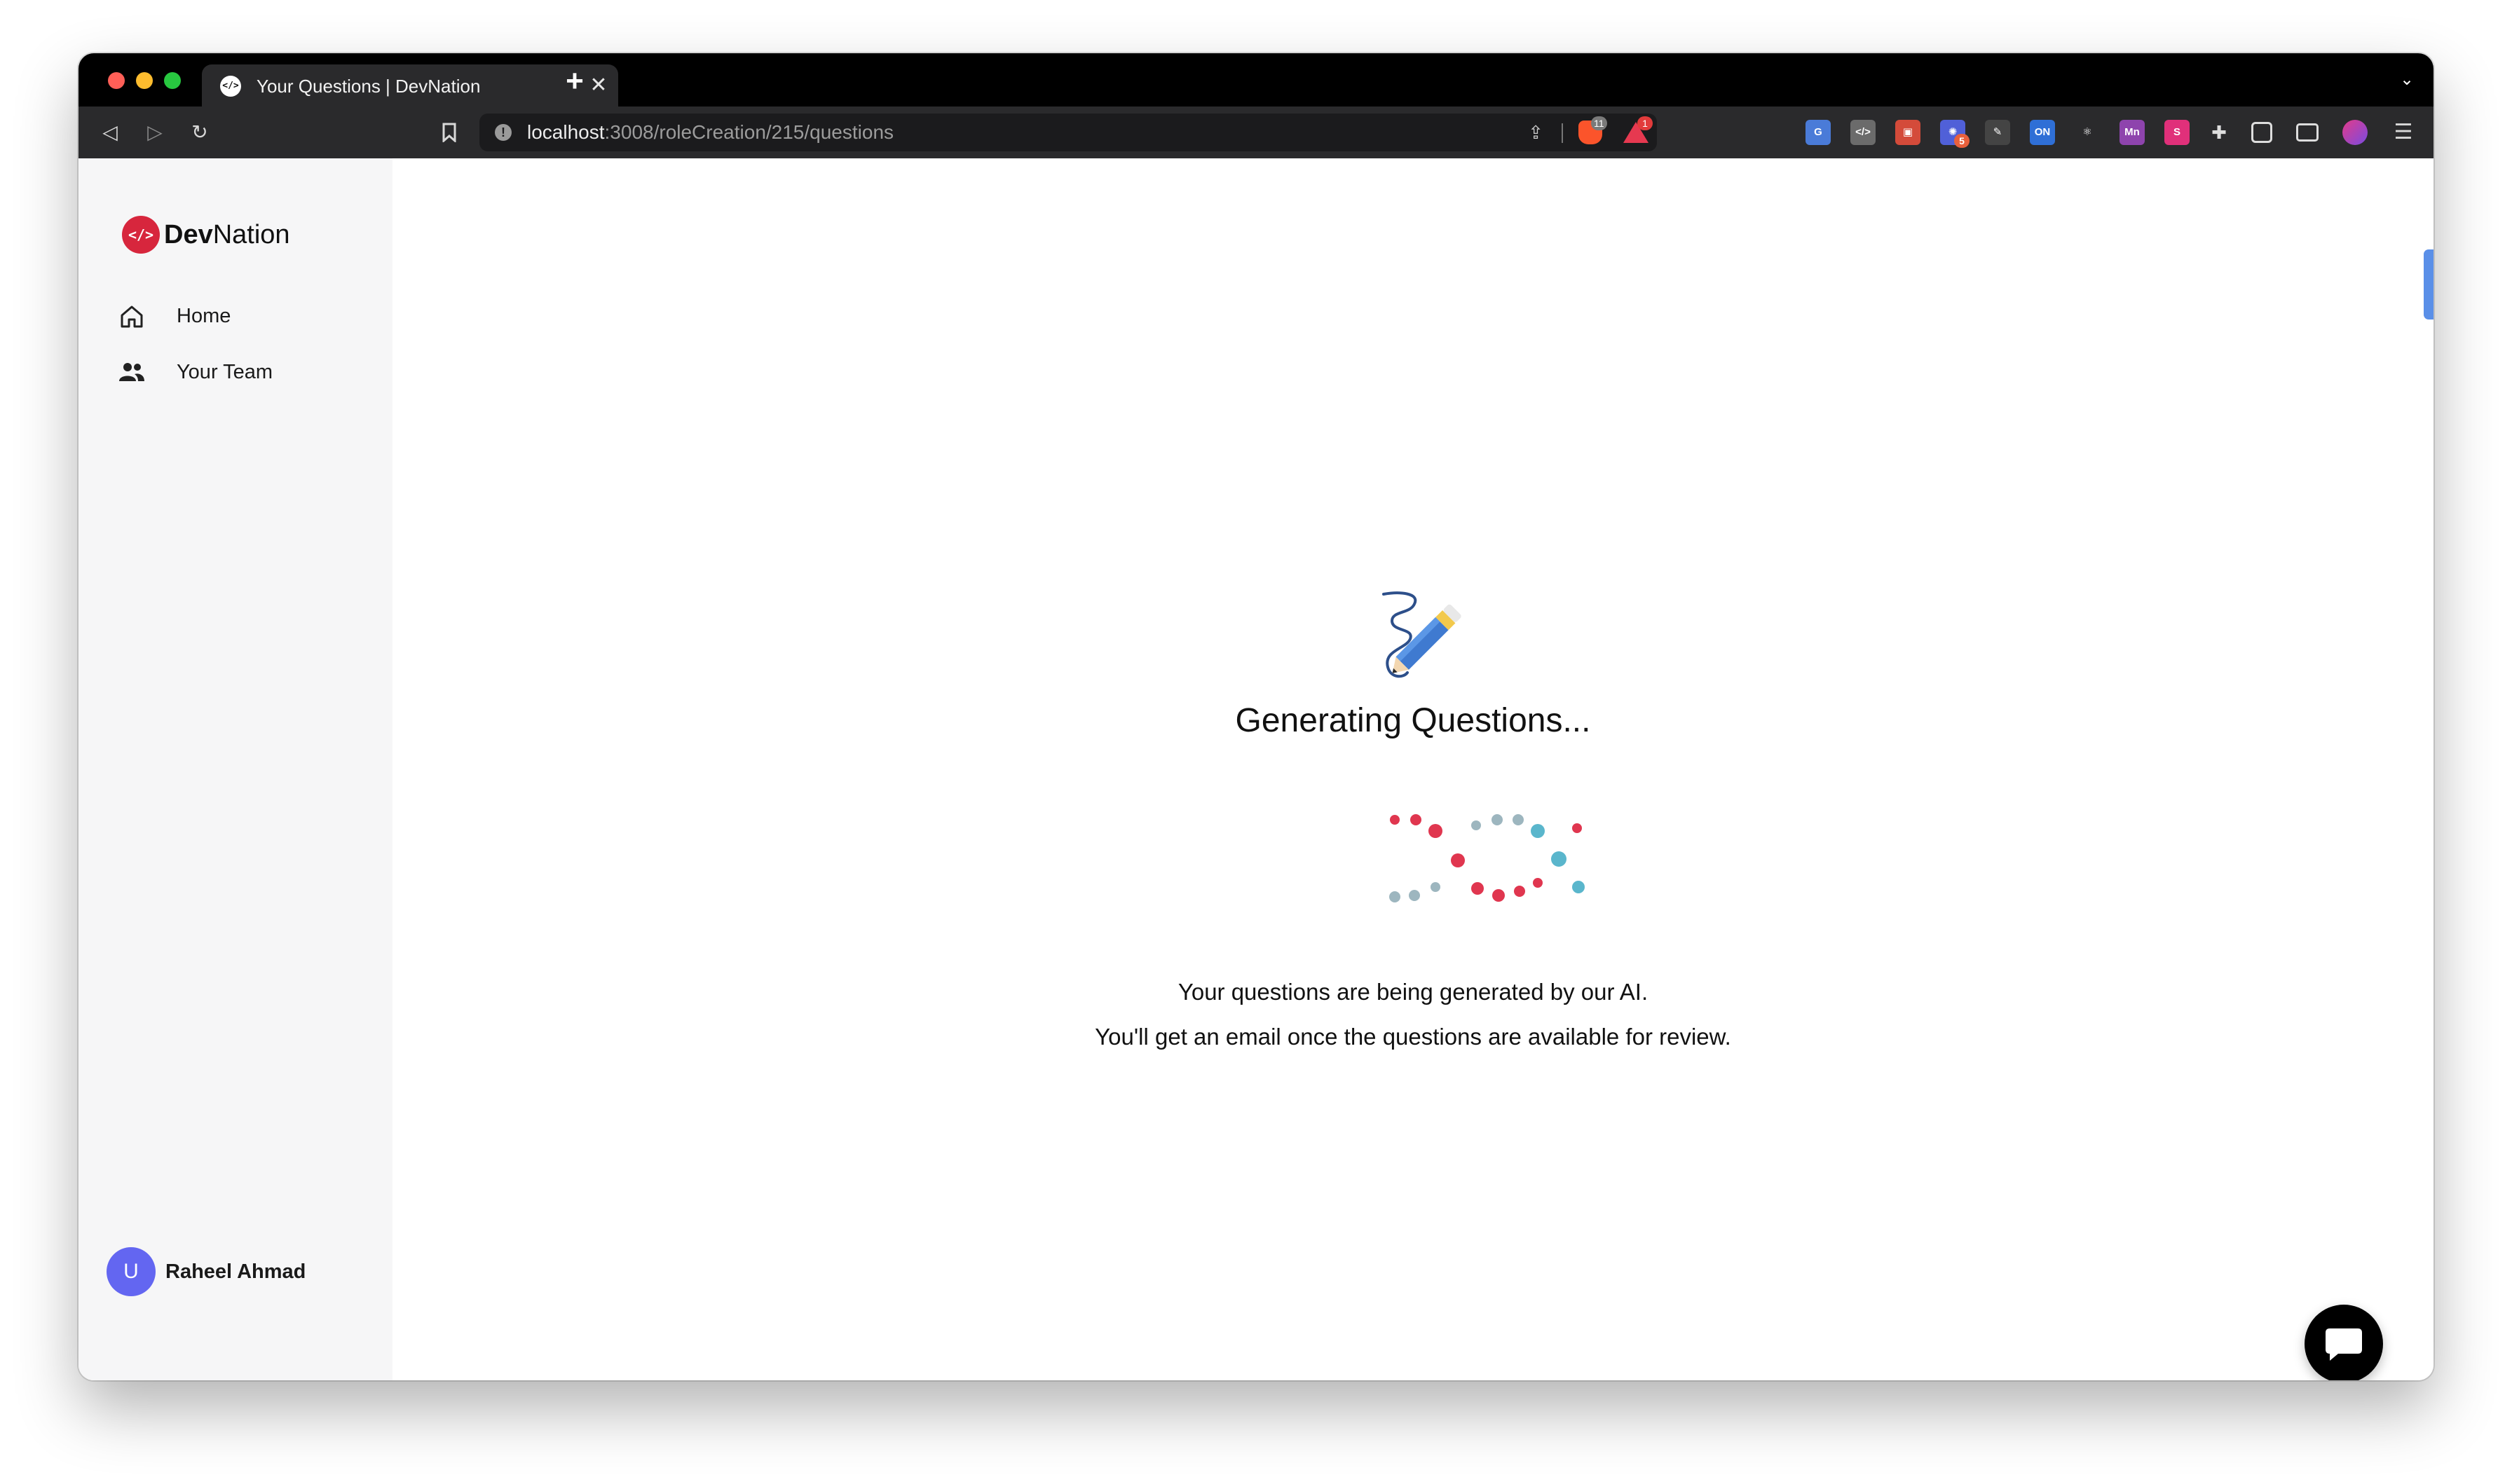 This screenshot has width=2512, height=1484. What do you see at coordinates (2261, 132) in the screenshot?
I see `sidebar-toggle-icon` at bounding box center [2261, 132].